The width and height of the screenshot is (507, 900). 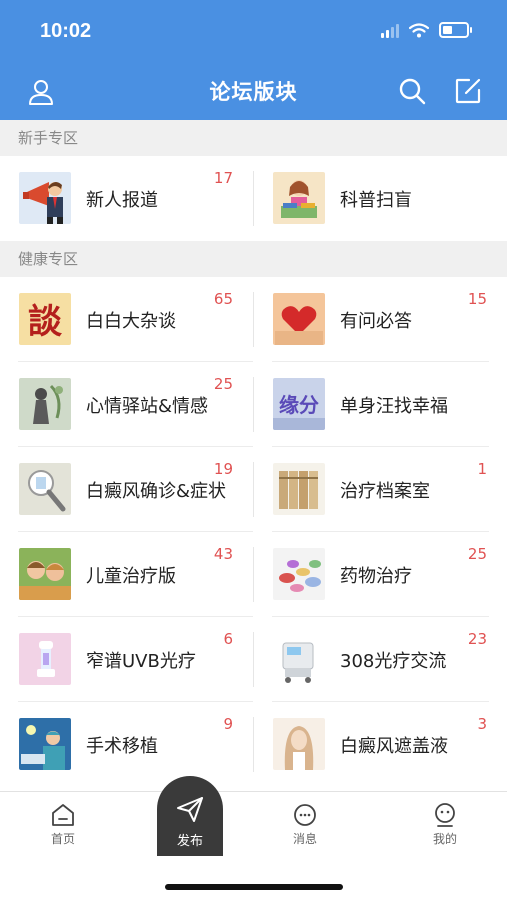 What do you see at coordinates (228, 724) in the screenshot?
I see `forum-count: 9` at bounding box center [228, 724].